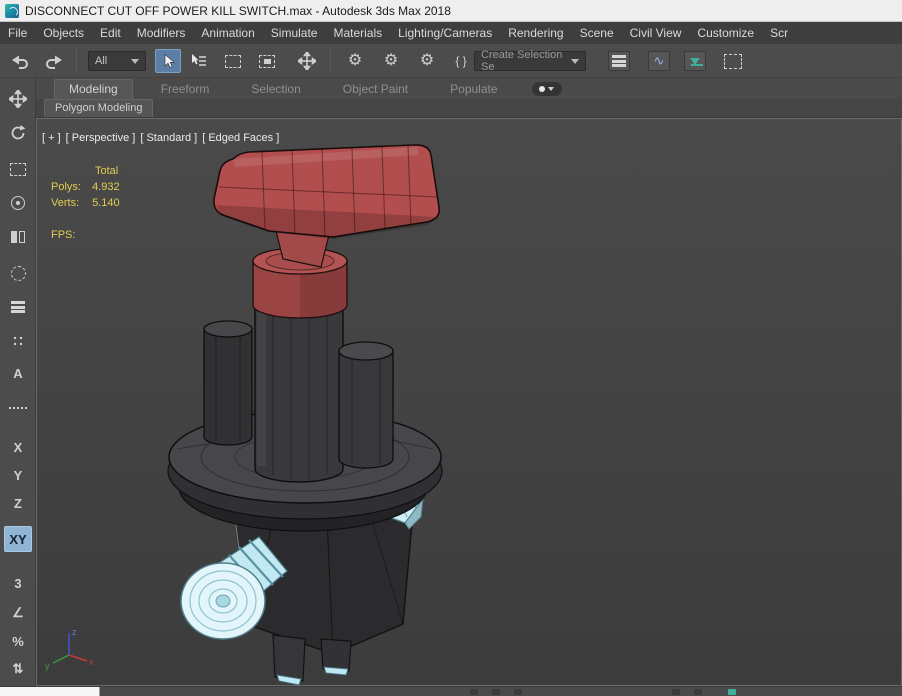 The height and width of the screenshot is (696, 902). I want to click on tab-object-paint: Object Paint, so click(375, 89).